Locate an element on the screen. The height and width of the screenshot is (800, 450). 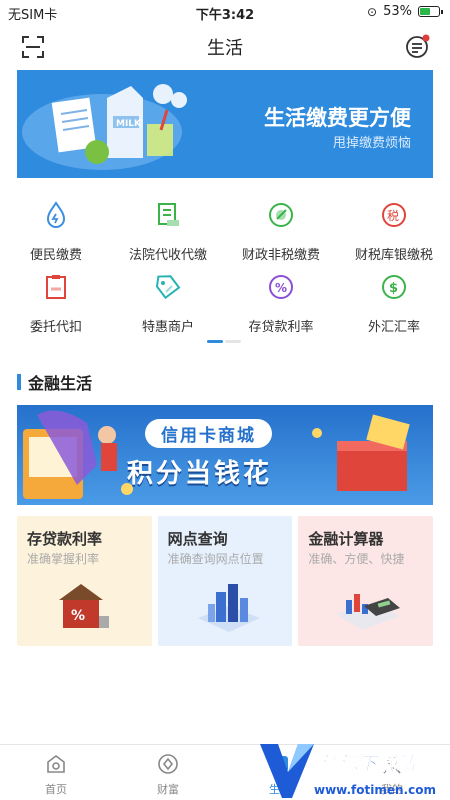
promo-ribbon: 信用卡商城 is located at coordinates (208, 433).